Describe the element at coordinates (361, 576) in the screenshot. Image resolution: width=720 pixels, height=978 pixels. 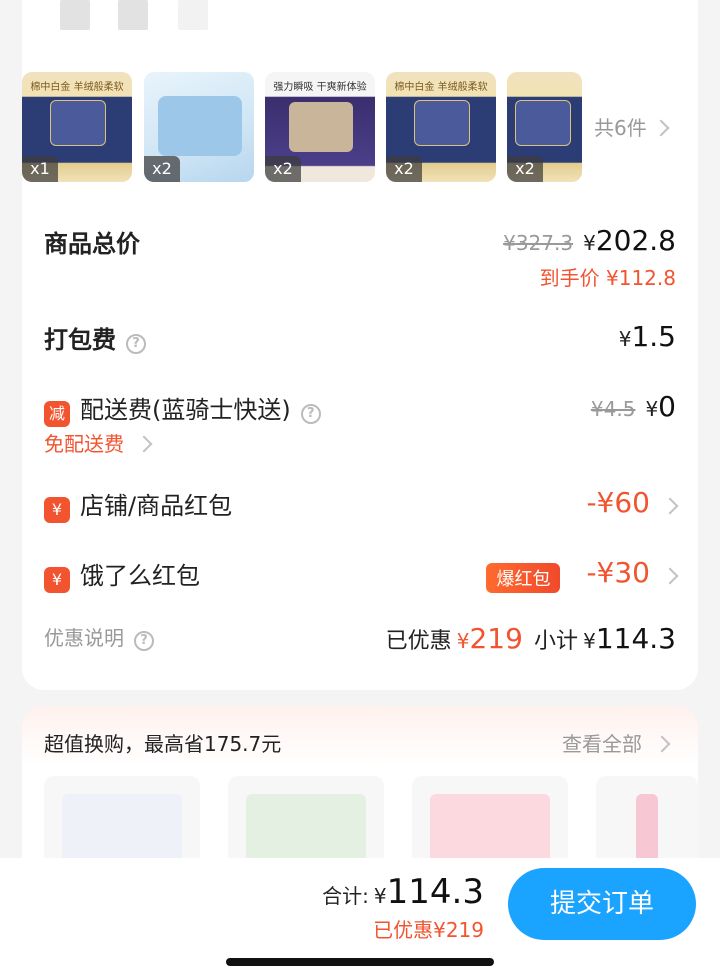
I see `ele-coupon-row: ¥ 饿了么红包 爆红包 -¥30` at that location.